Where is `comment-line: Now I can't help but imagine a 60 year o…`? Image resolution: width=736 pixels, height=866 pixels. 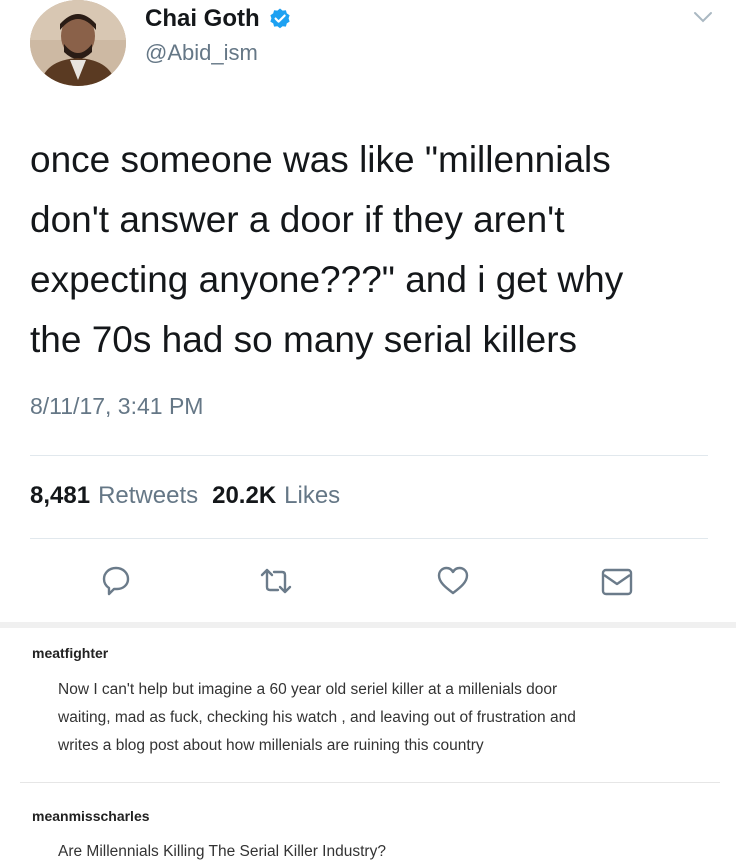
comment-line: Now I can't help but imagine a 60 year o… is located at coordinates (308, 689).